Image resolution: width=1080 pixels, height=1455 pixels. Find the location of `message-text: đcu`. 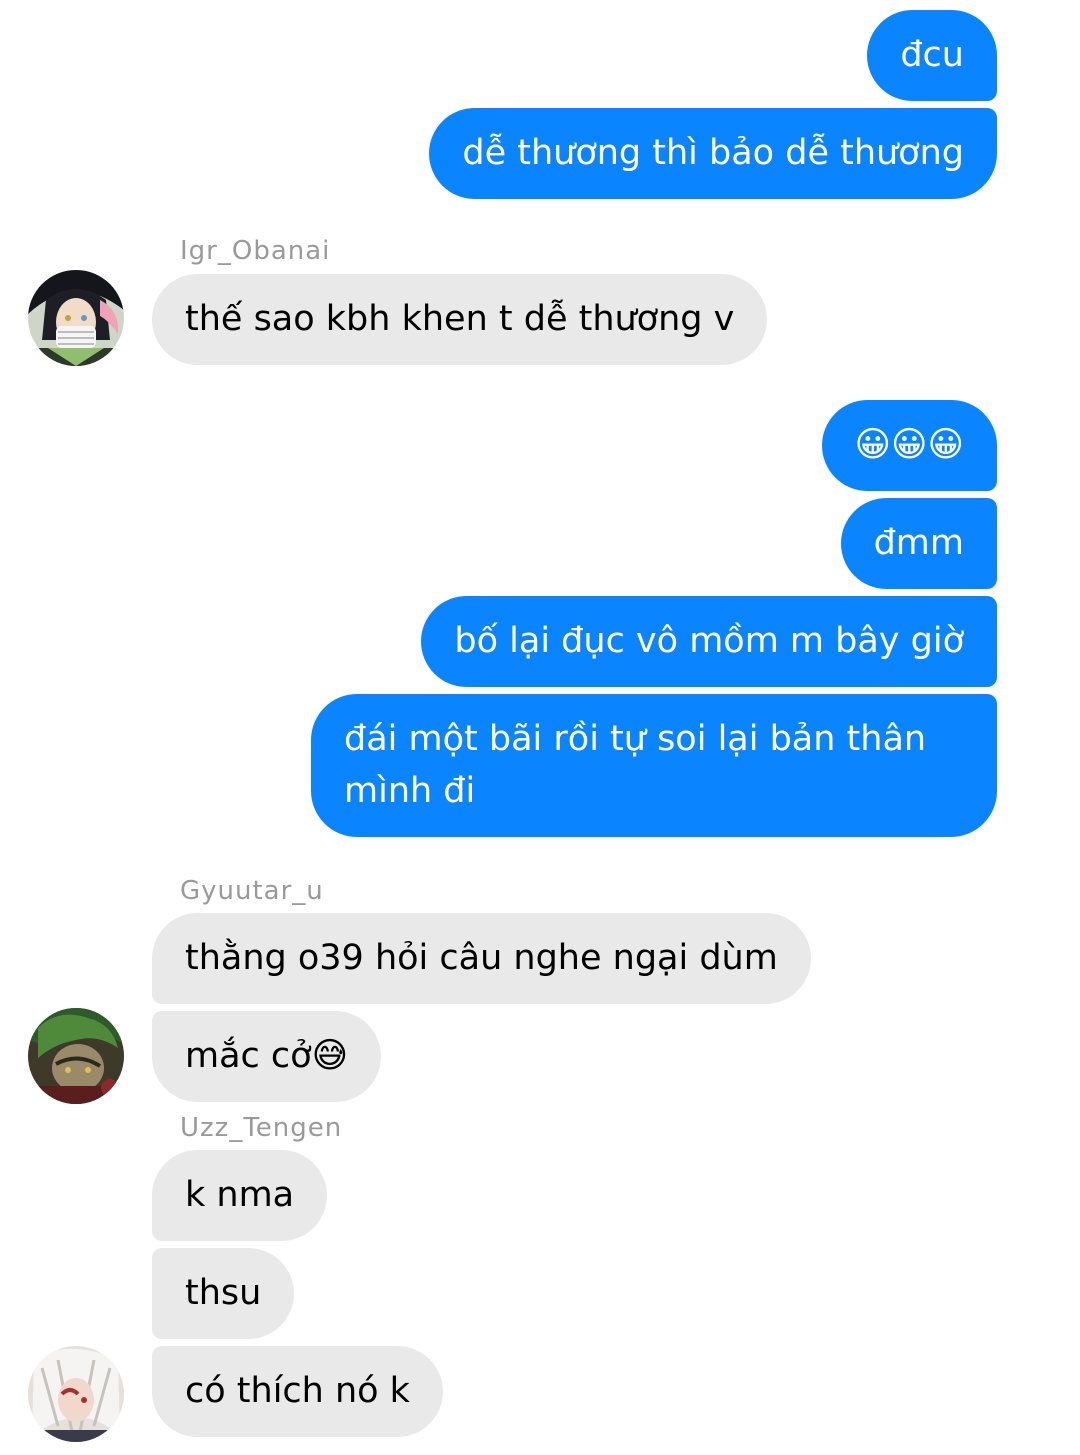

message-text: đcu is located at coordinates (932, 55).